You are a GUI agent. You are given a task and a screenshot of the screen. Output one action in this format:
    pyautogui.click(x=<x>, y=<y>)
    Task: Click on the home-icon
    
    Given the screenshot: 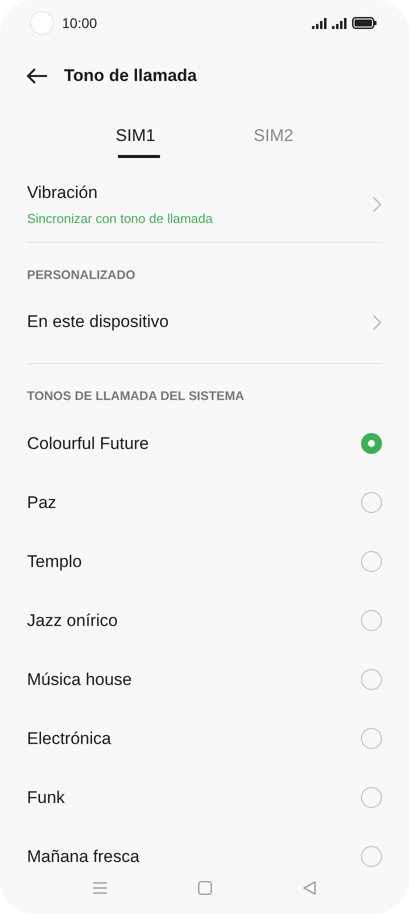 What is the action you would take?
    pyautogui.click(x=205, y=888)
    